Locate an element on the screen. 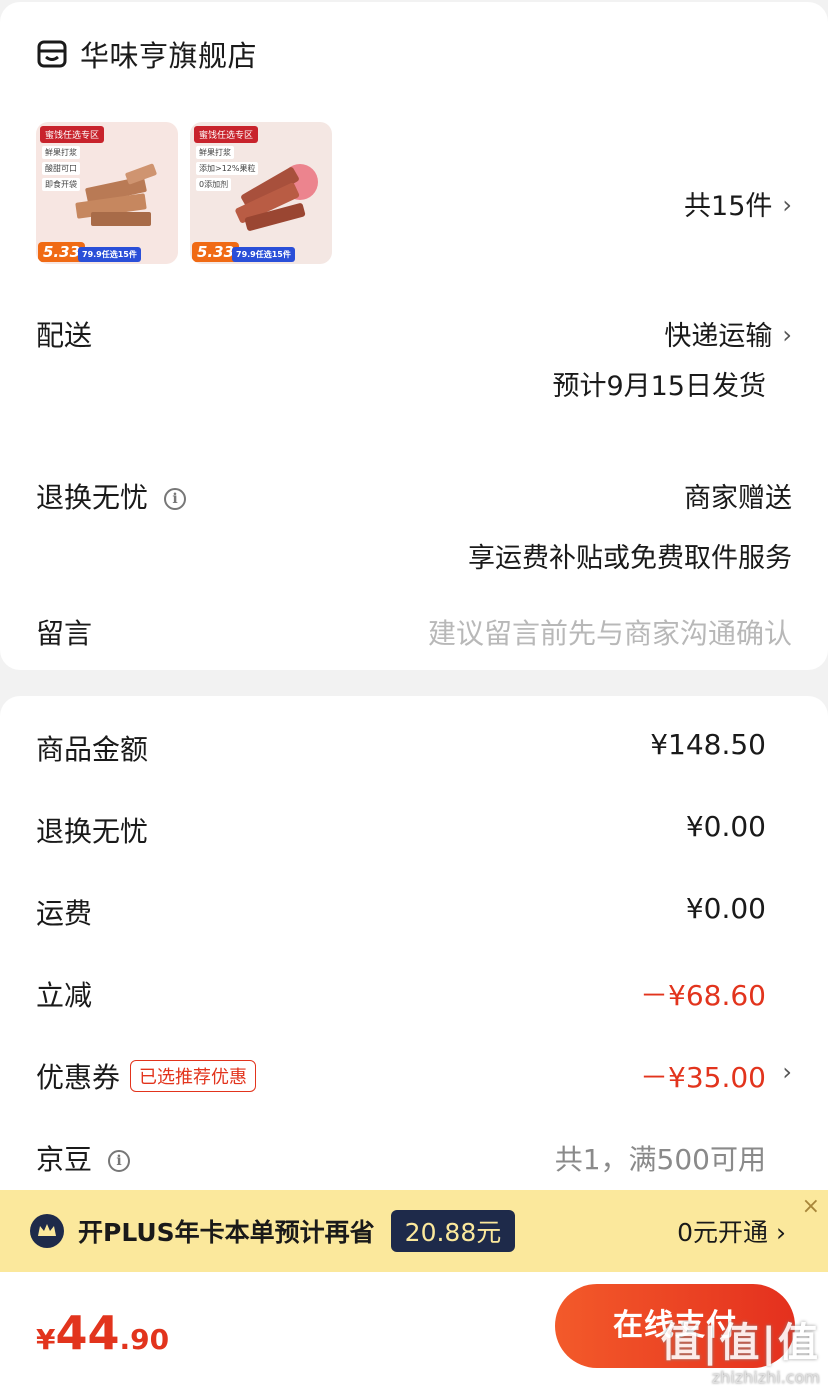  price-row-shipping: 运费 ¥0.00 is located at coordinates (414, 912).